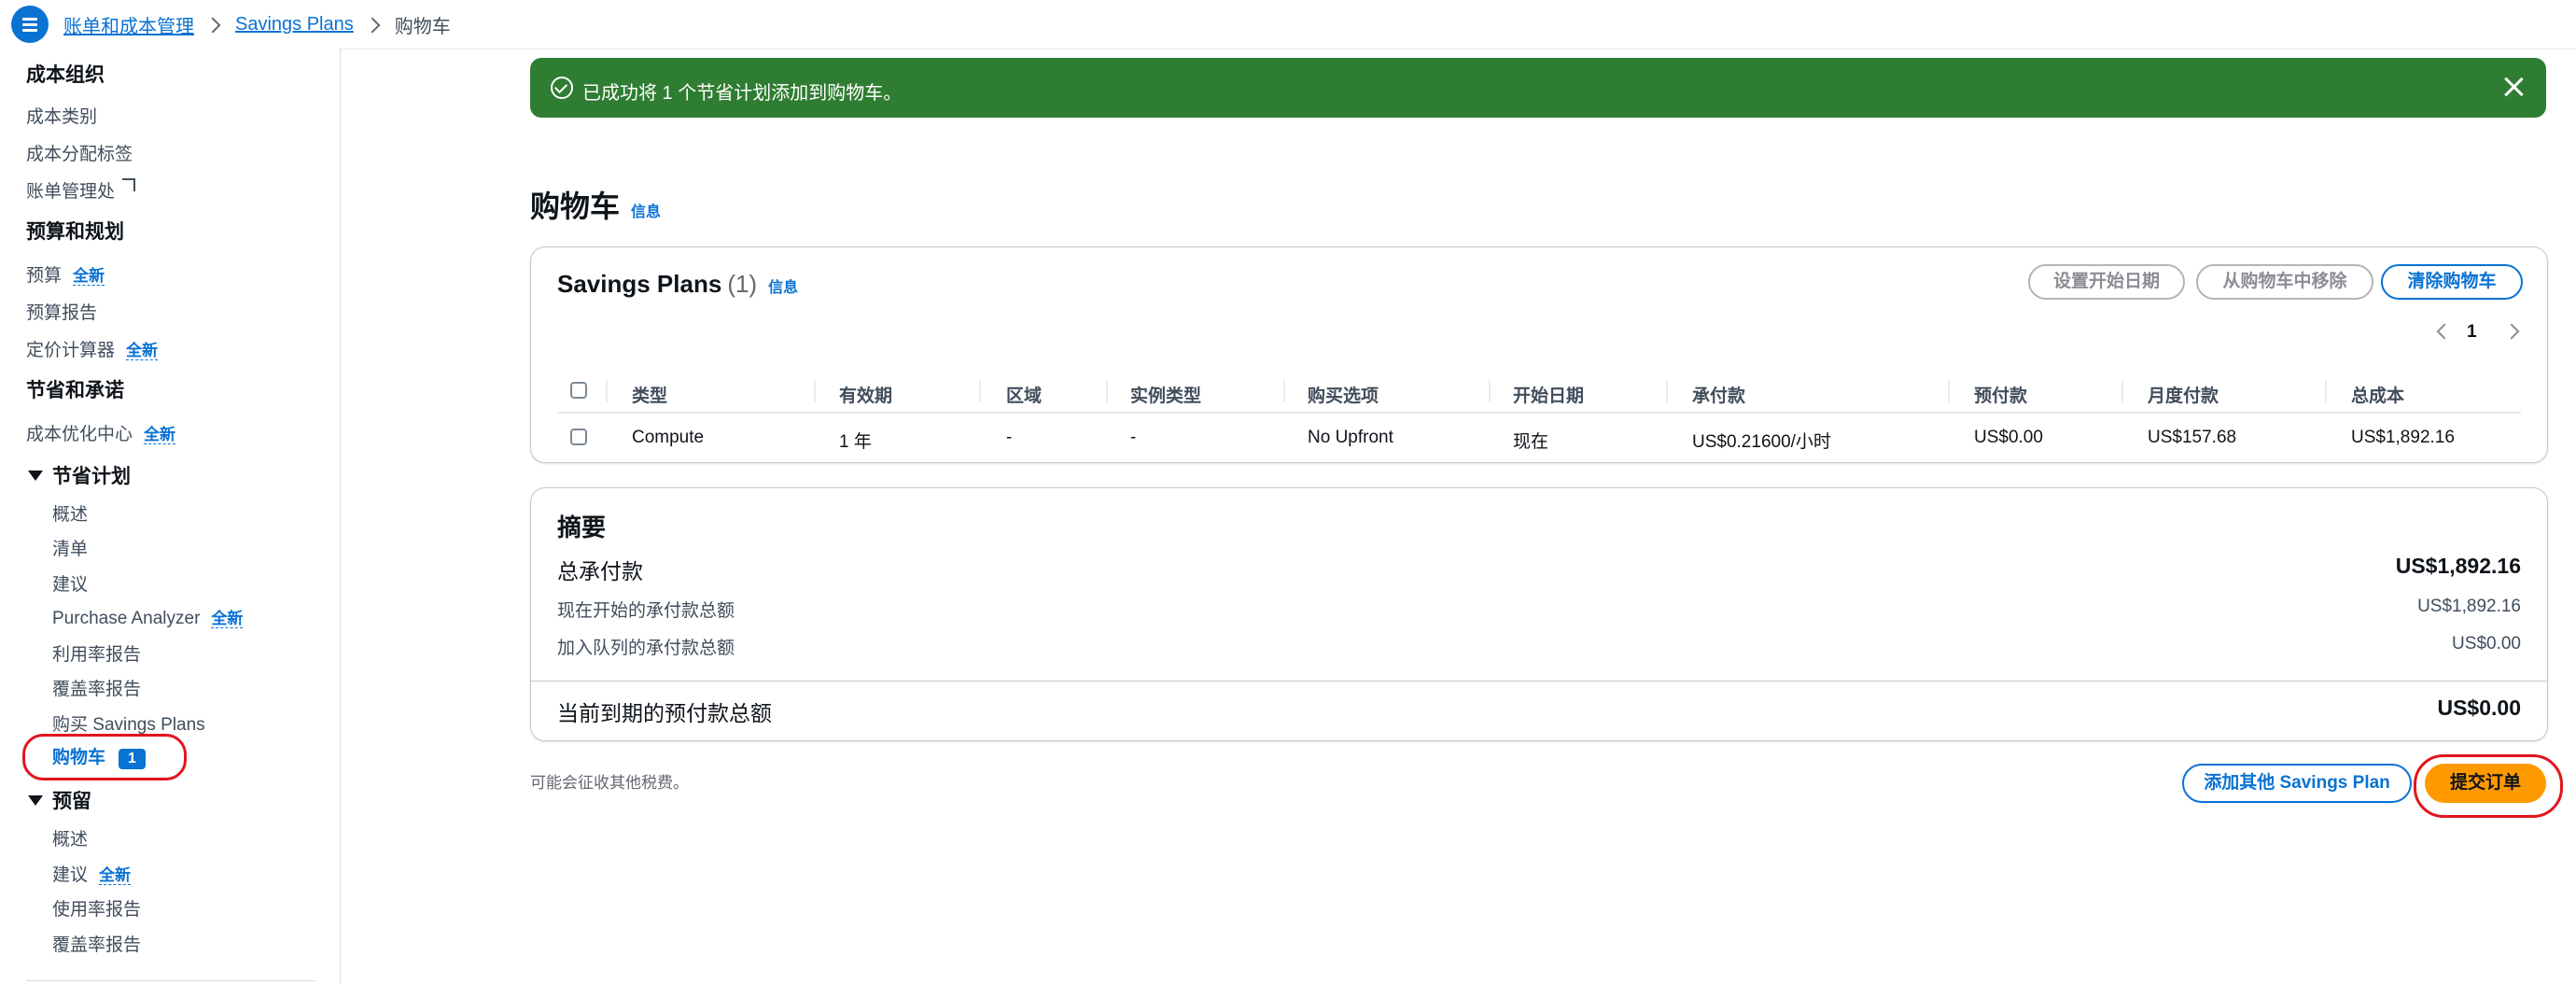 The height and width of the screenshot is (984, 2576). Describe the element at coordinates (71, 801) in the screenshot. I see `sidebar-section-label: 预留` at that location.